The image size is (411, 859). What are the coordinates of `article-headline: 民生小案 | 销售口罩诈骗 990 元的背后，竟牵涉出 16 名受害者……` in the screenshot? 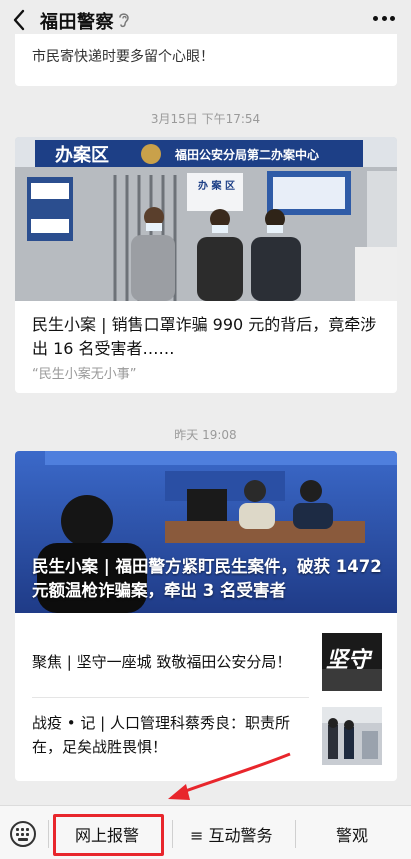 It's located at (204, 336).